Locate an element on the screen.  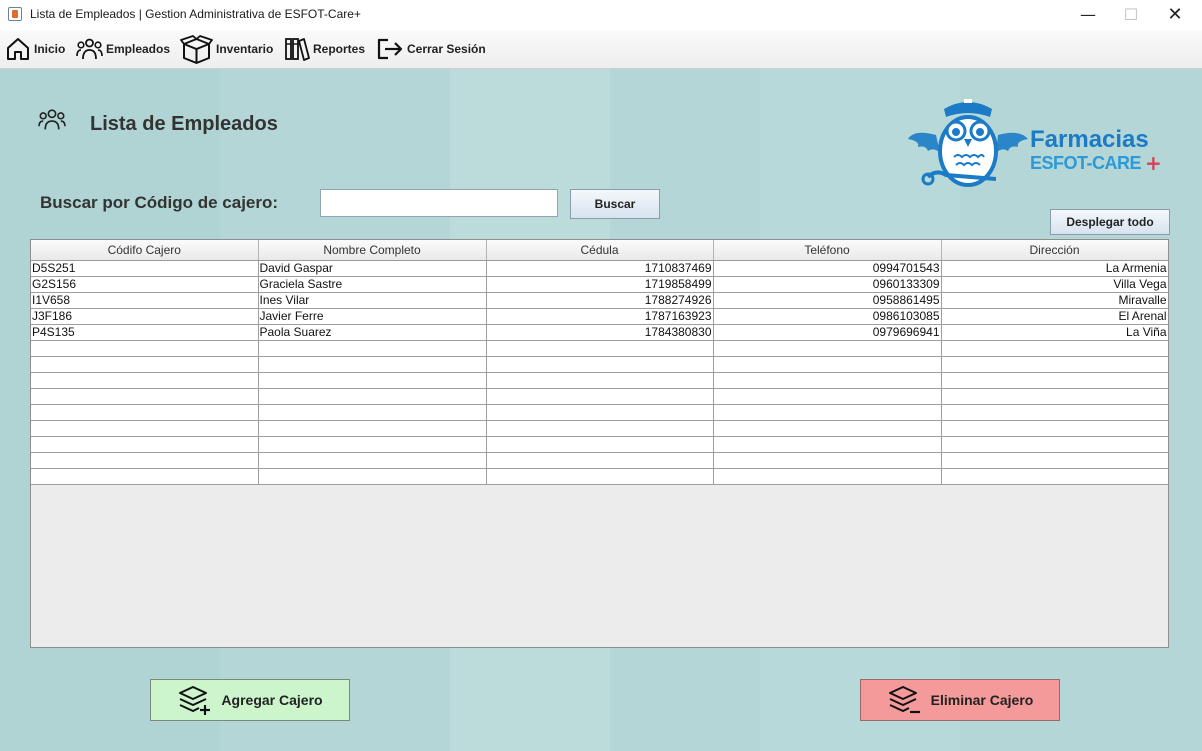
column-header-codigo: Códifo Cajero is located at coordinates (145, 250).